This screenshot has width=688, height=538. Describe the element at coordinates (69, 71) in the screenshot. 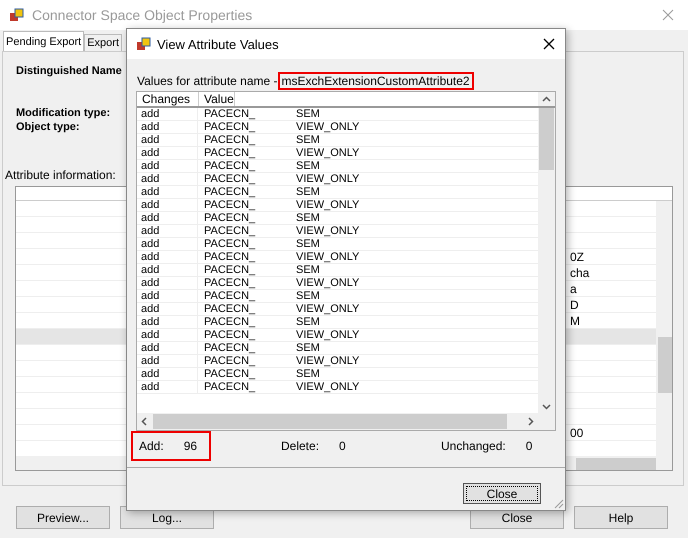

I see `field-label: Distinguished Name` at that location.